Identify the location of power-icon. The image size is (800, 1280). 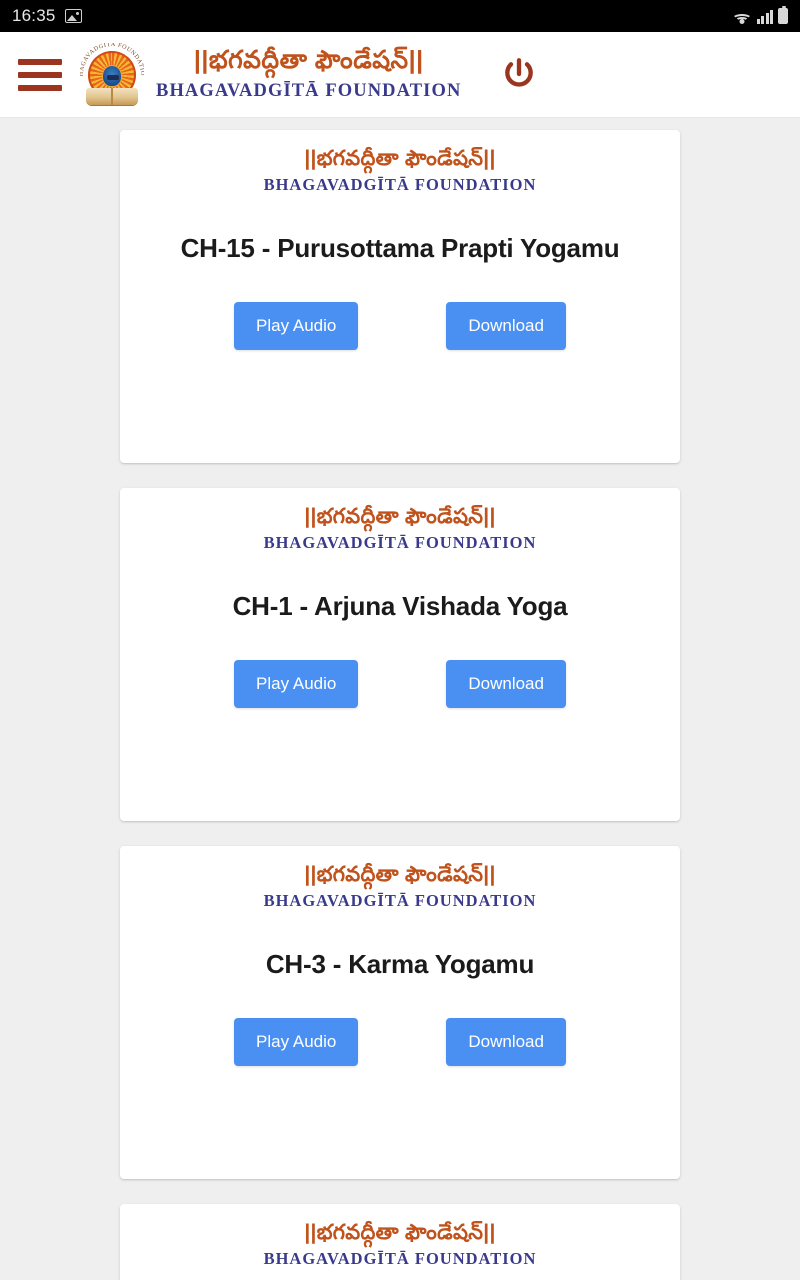
(519, 72).